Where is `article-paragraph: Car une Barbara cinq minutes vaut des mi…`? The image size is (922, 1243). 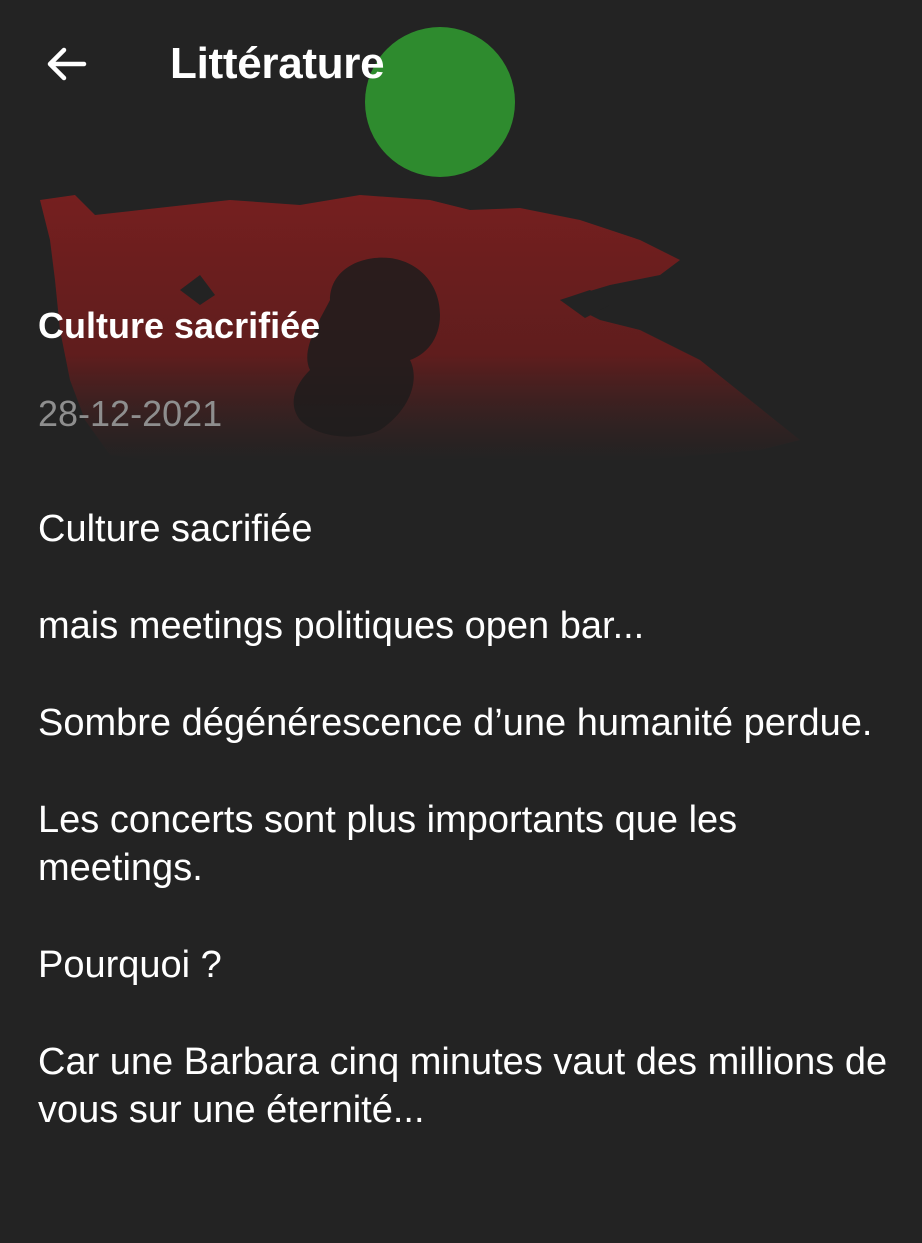 article-paragraph: Car une Barbara cinq minutes vaut des mi… is located at coordinates (463, 1086).